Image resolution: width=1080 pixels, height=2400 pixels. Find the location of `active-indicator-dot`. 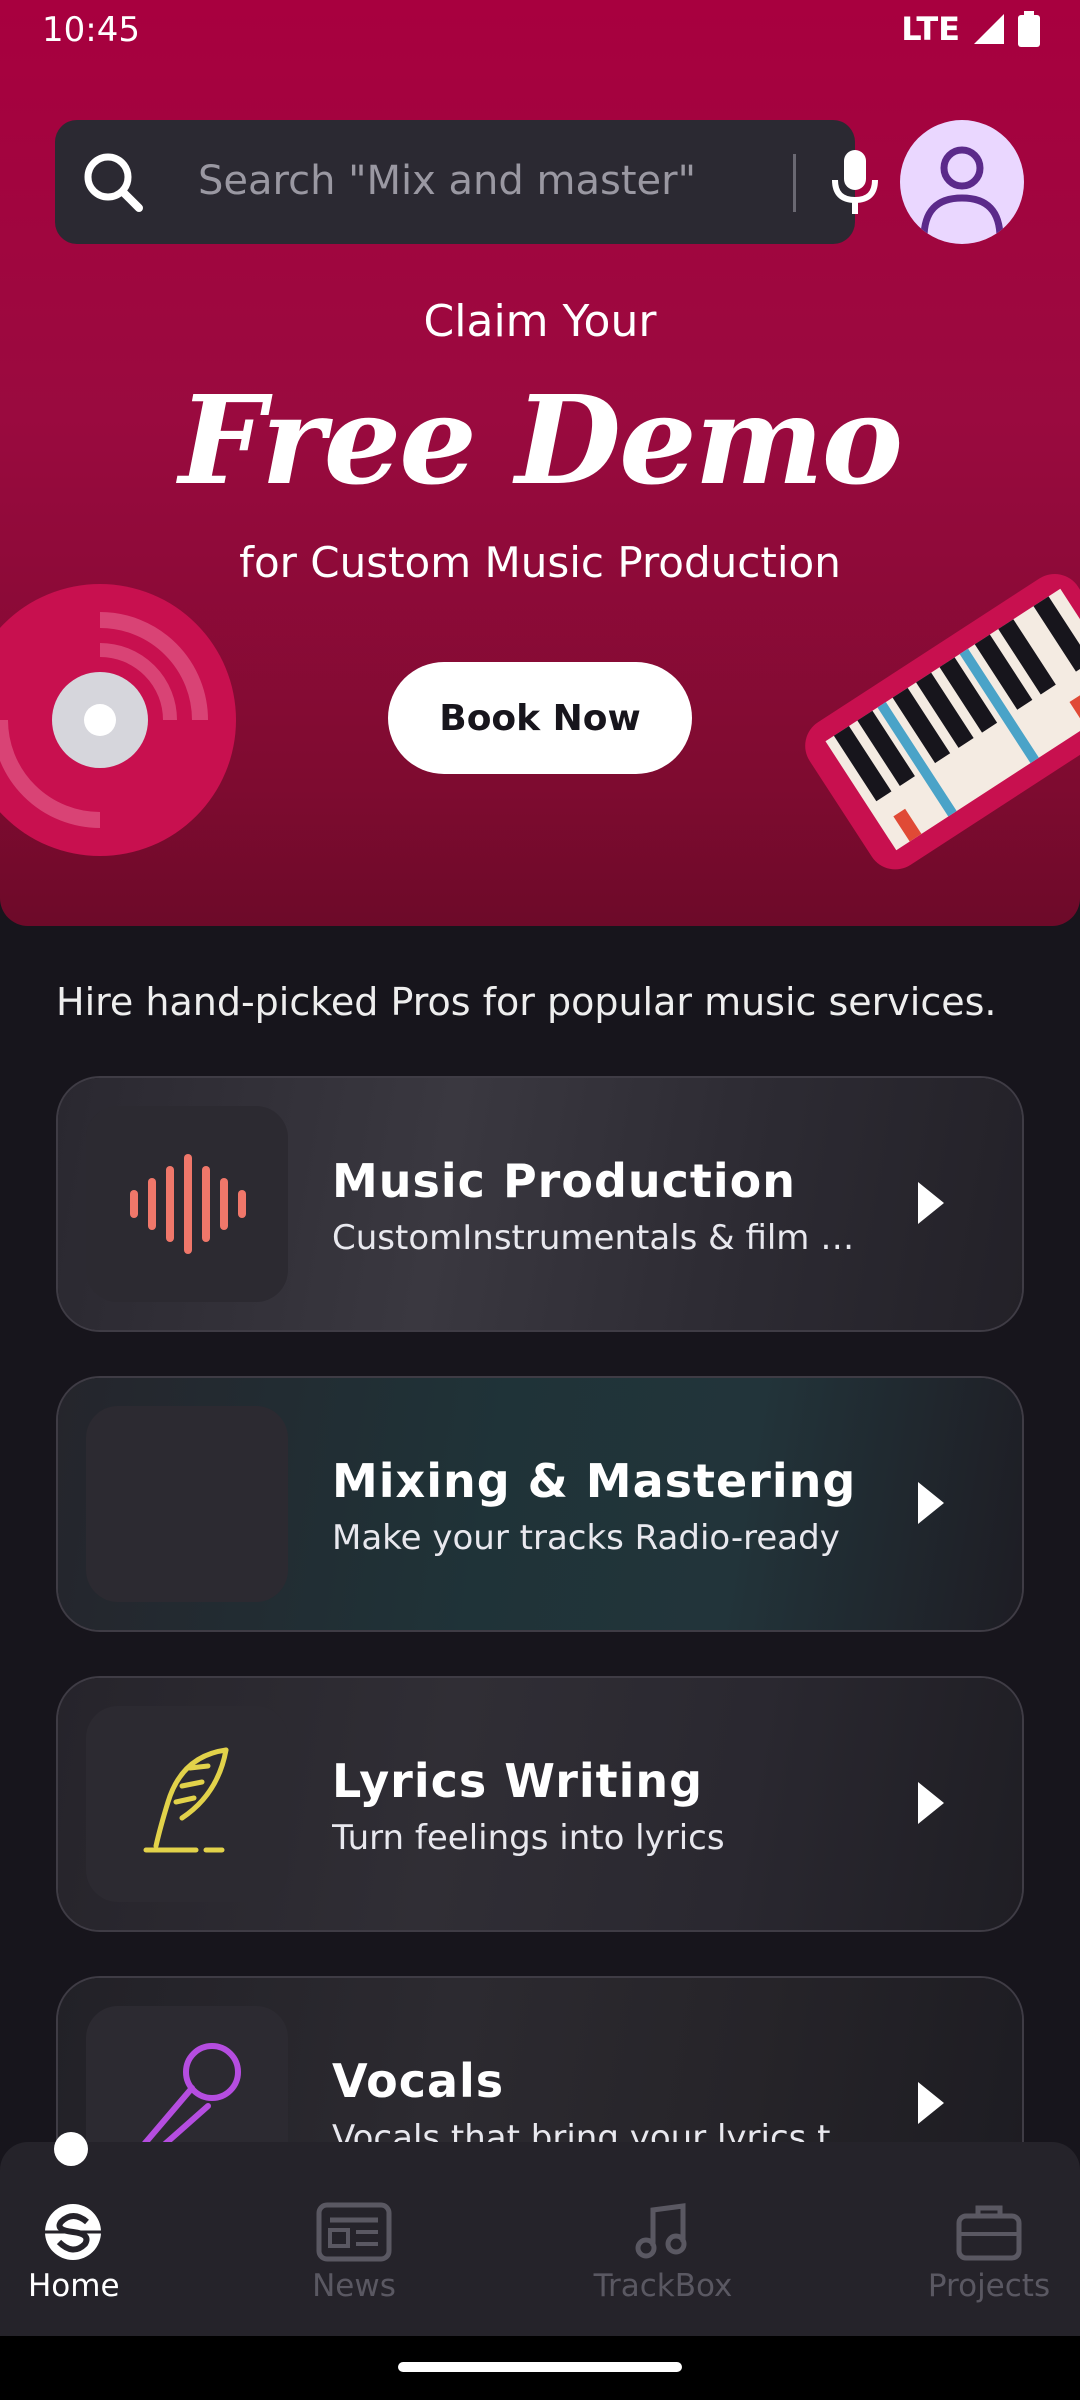

active-indicator-dot is located at coordinates (71, 2149).